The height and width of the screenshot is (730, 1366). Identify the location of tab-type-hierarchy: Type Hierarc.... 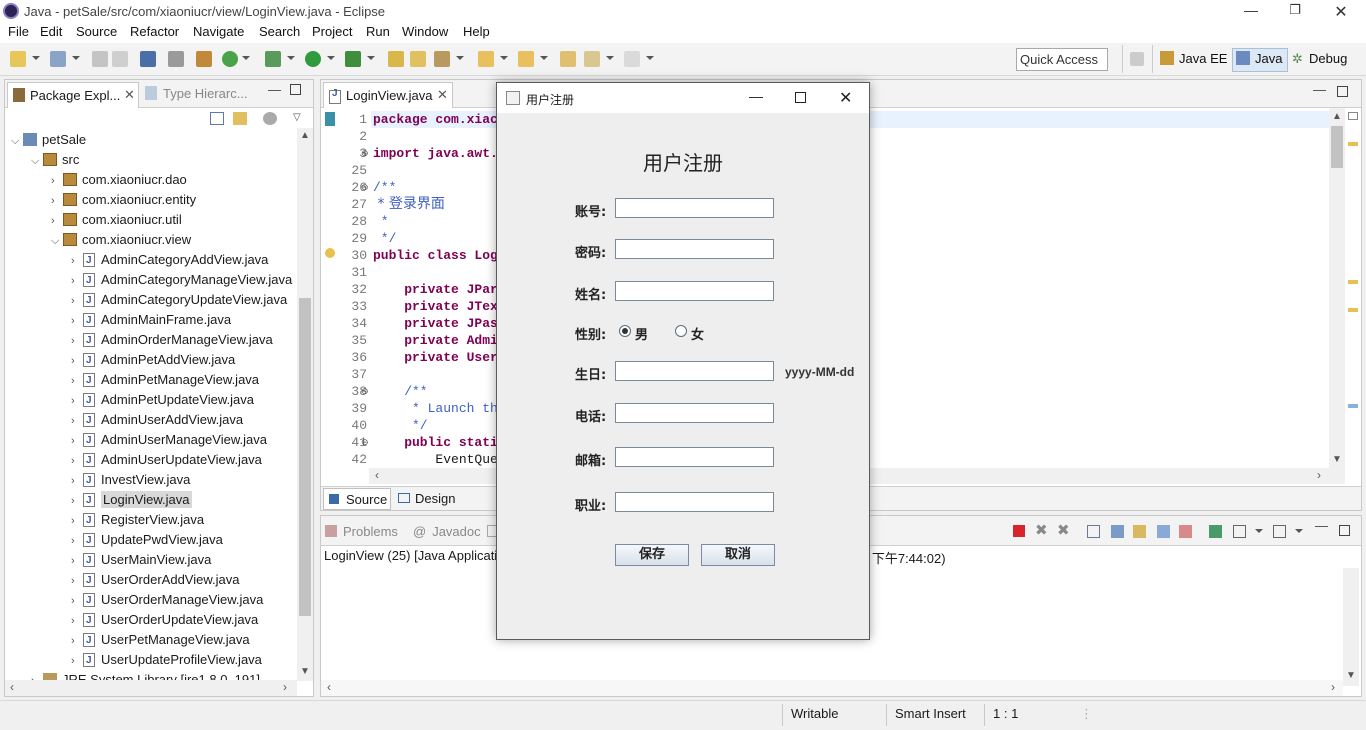
(196, 93).